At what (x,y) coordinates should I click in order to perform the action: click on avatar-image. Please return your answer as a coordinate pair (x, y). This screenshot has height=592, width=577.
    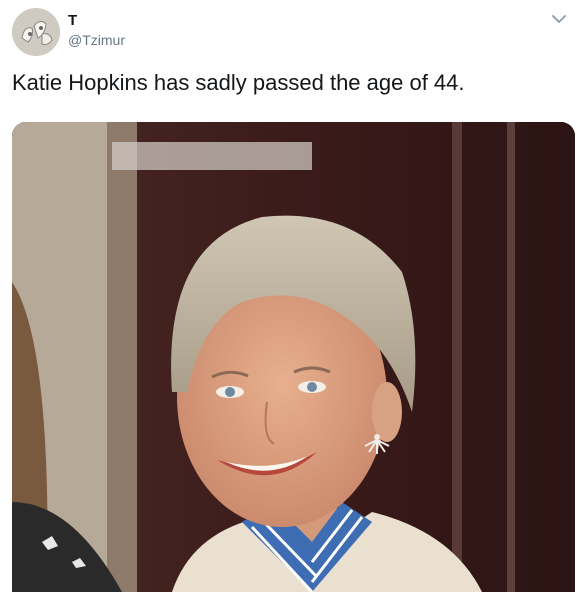
    Looking at the image, I should click on (36, 32).